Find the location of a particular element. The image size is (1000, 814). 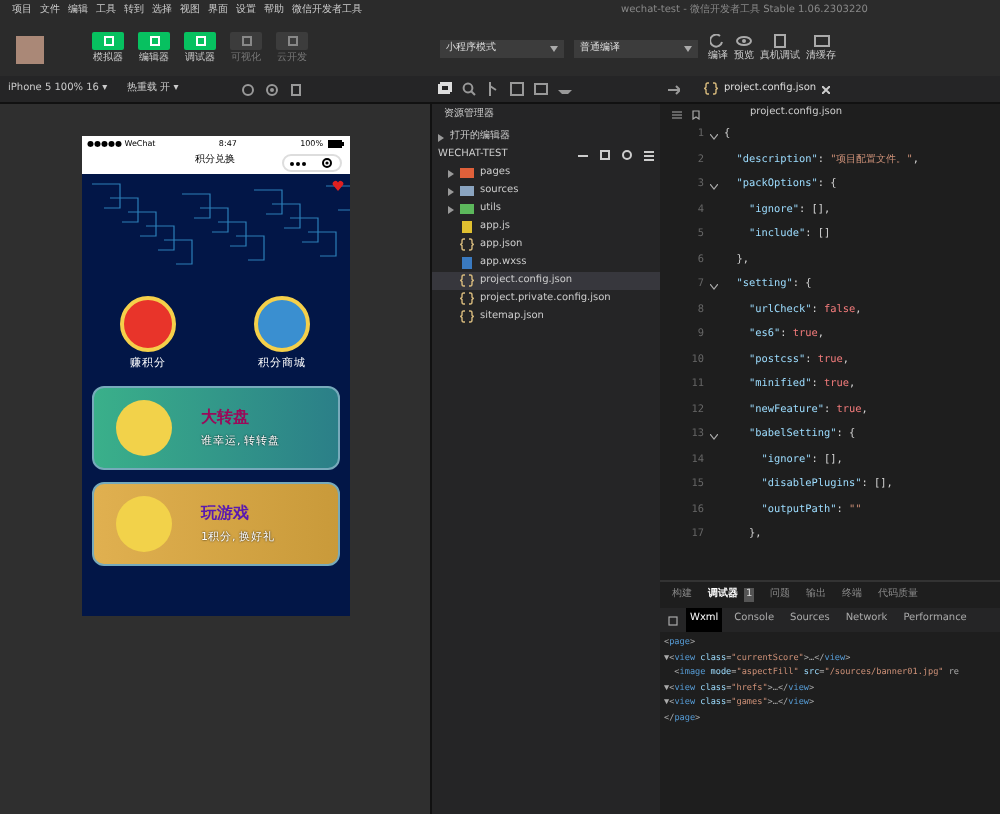

card-title: 玩游戏 is located at coordinates (226, 514).